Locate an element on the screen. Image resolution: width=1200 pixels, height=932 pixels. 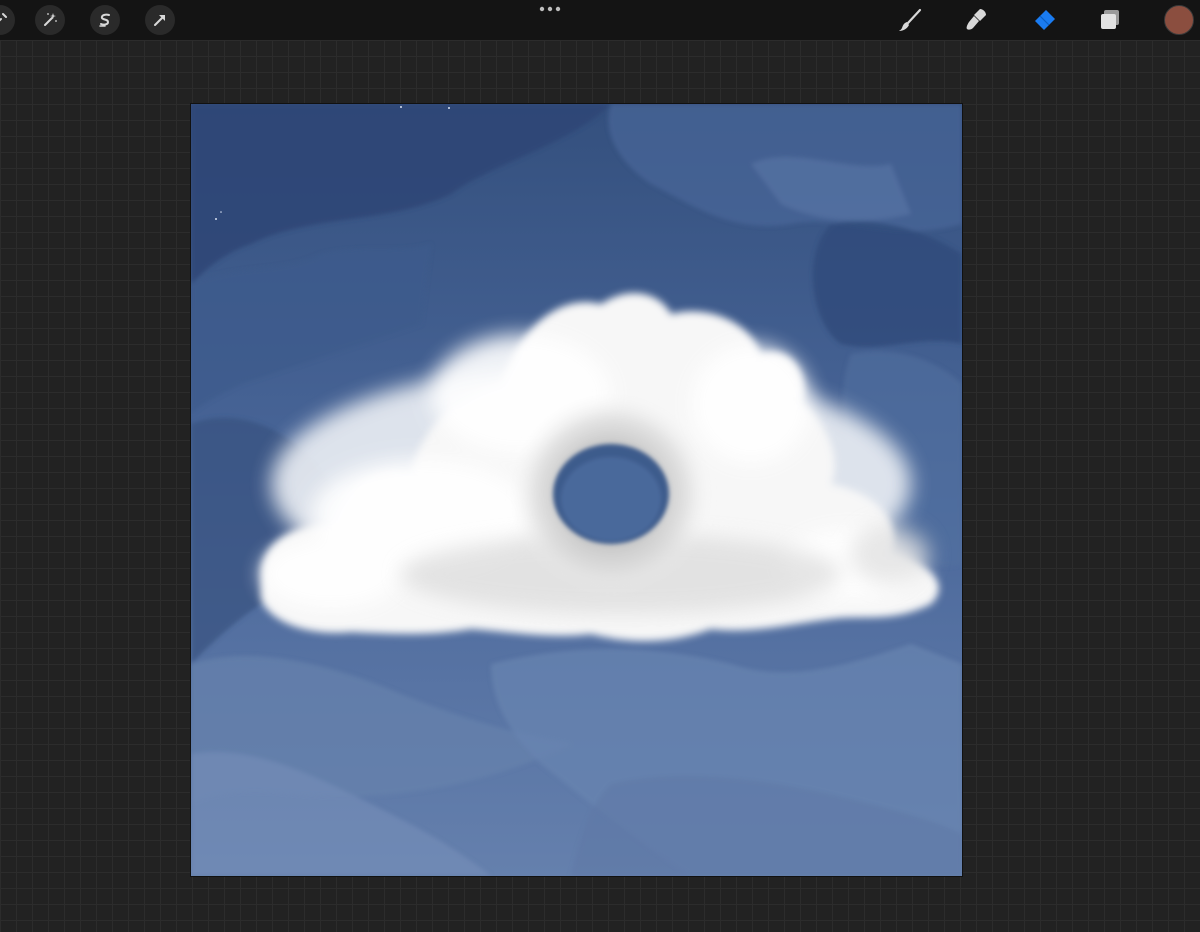
wrench-icon is located at coordinates (3, 17).